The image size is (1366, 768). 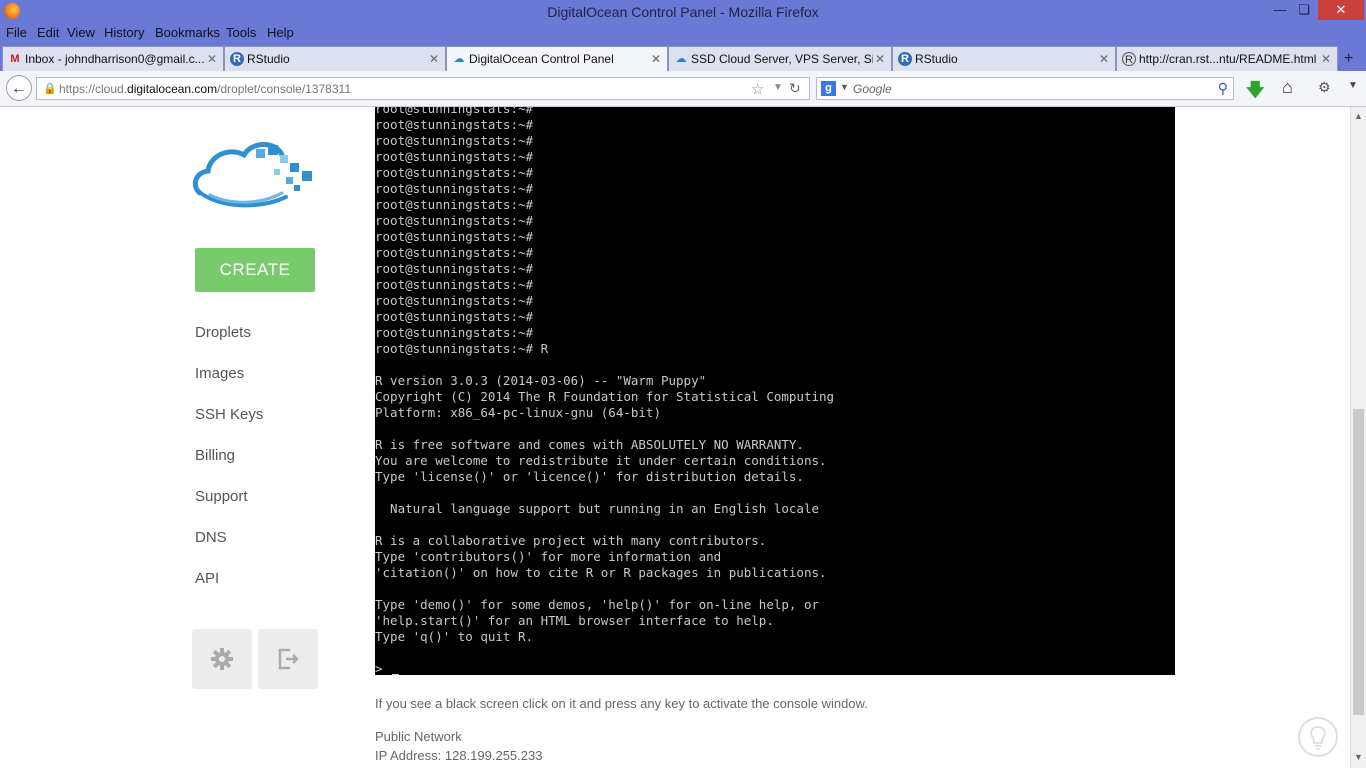 I want to click on tab-ssd-cloud: ☁ SSD Cloud Server, VPS Server, Si... ✕, so click(x=780, y=58).